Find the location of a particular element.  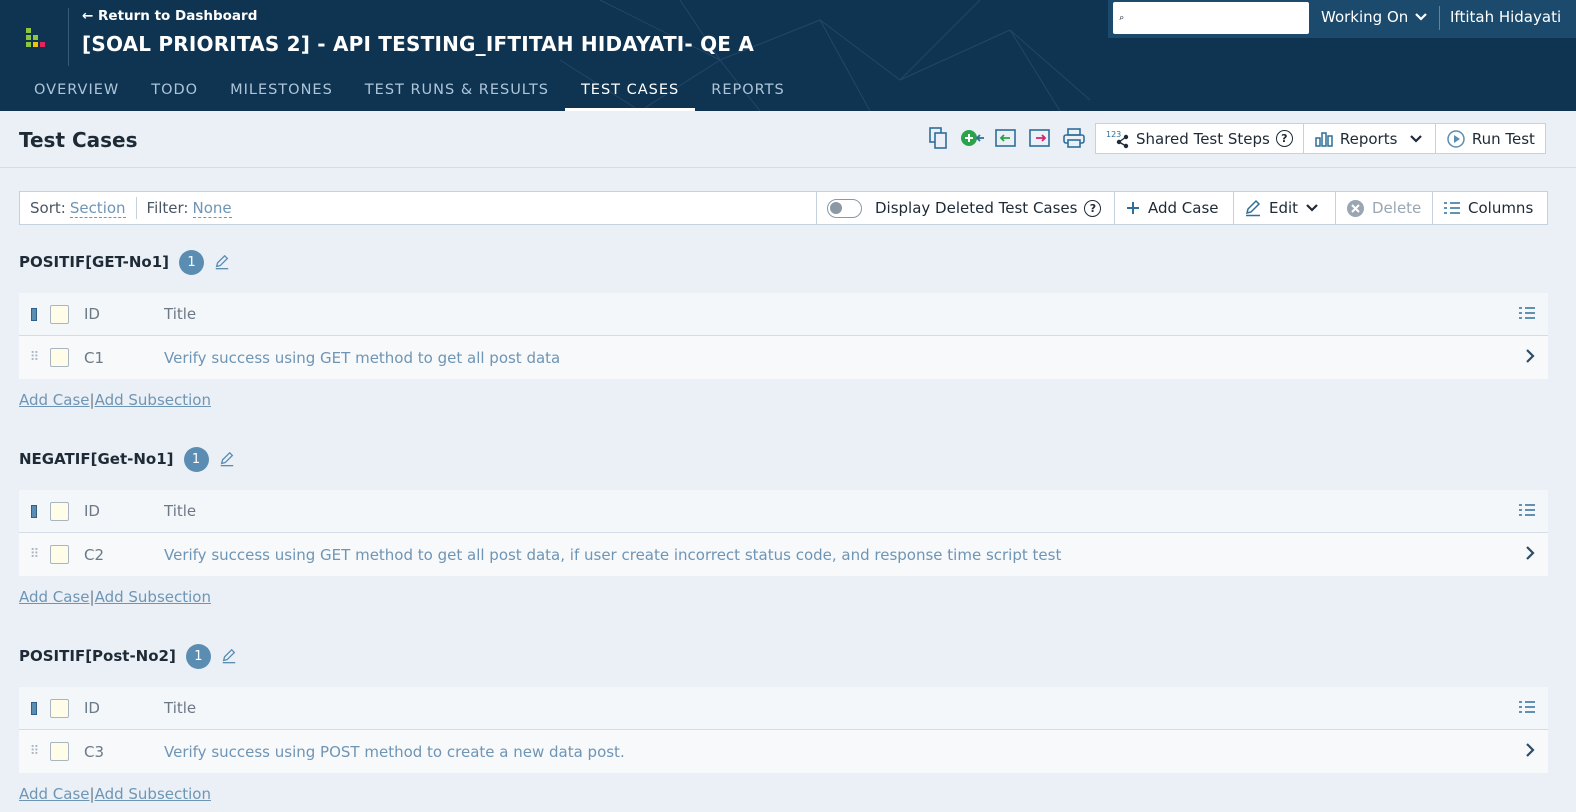

top-right-divider is located at coordinates (1439, 18).